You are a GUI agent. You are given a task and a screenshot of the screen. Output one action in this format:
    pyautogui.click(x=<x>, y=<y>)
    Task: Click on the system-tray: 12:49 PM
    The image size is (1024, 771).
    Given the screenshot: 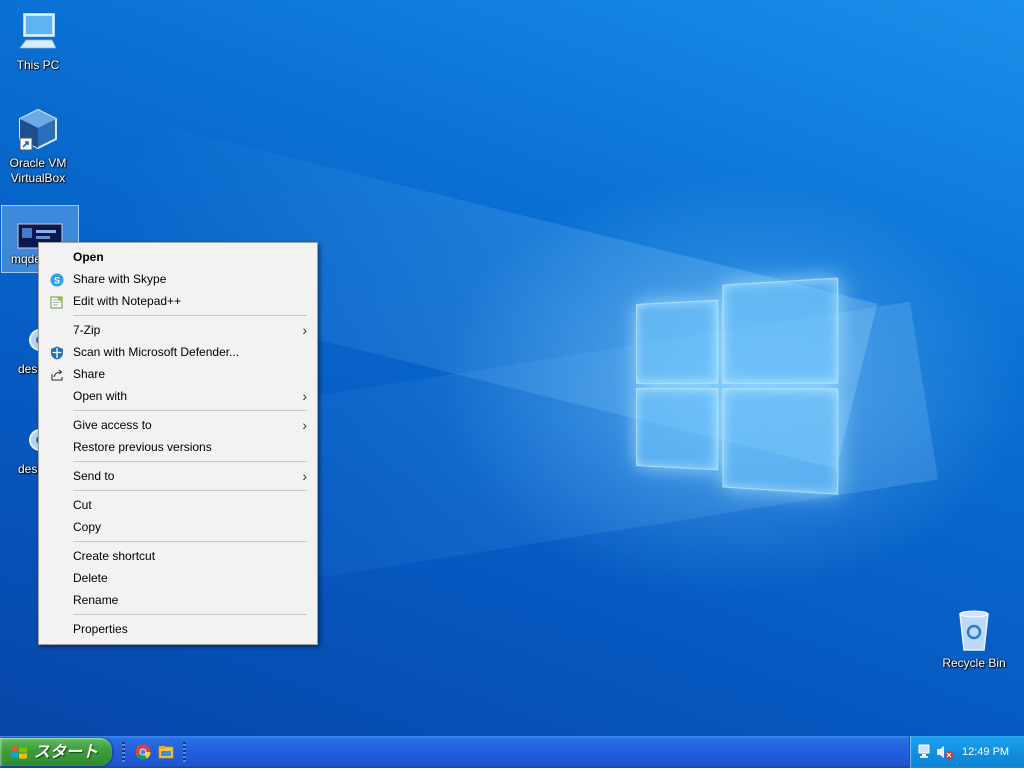 What is the action you would take?
    pyautogui.click(x=966, y=752)
    